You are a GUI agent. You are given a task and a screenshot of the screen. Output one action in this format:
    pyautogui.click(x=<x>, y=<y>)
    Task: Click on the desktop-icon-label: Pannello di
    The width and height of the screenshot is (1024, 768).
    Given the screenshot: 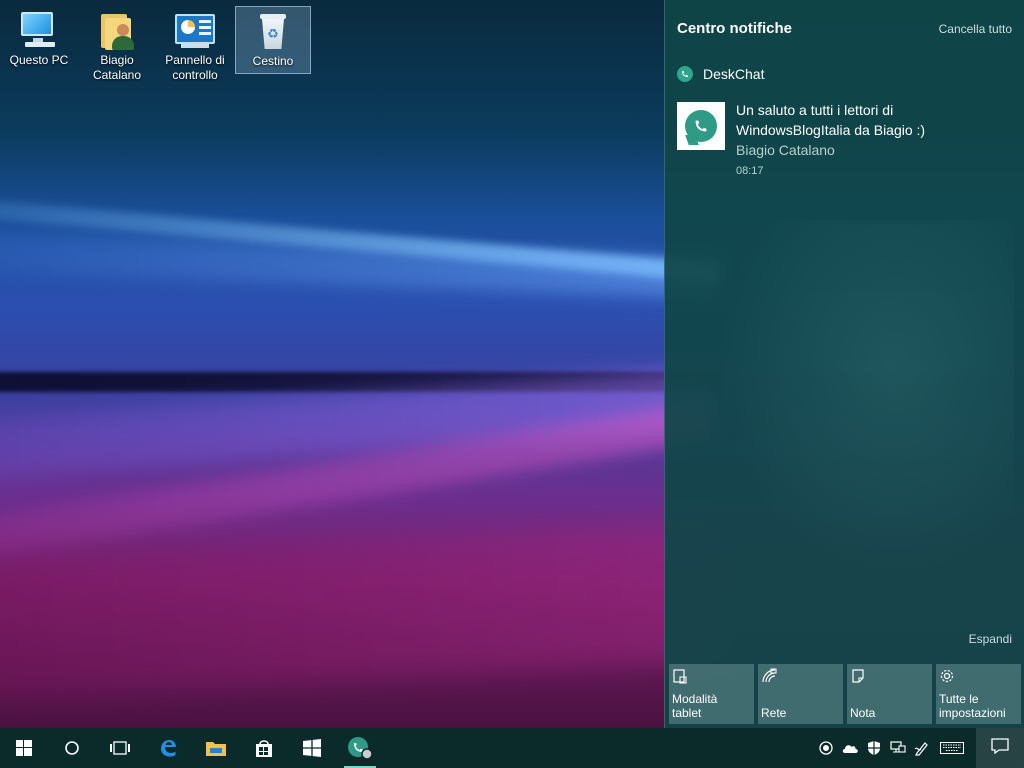 What is the action you would take?
    pyautogui.click(x=195, y=60)
    